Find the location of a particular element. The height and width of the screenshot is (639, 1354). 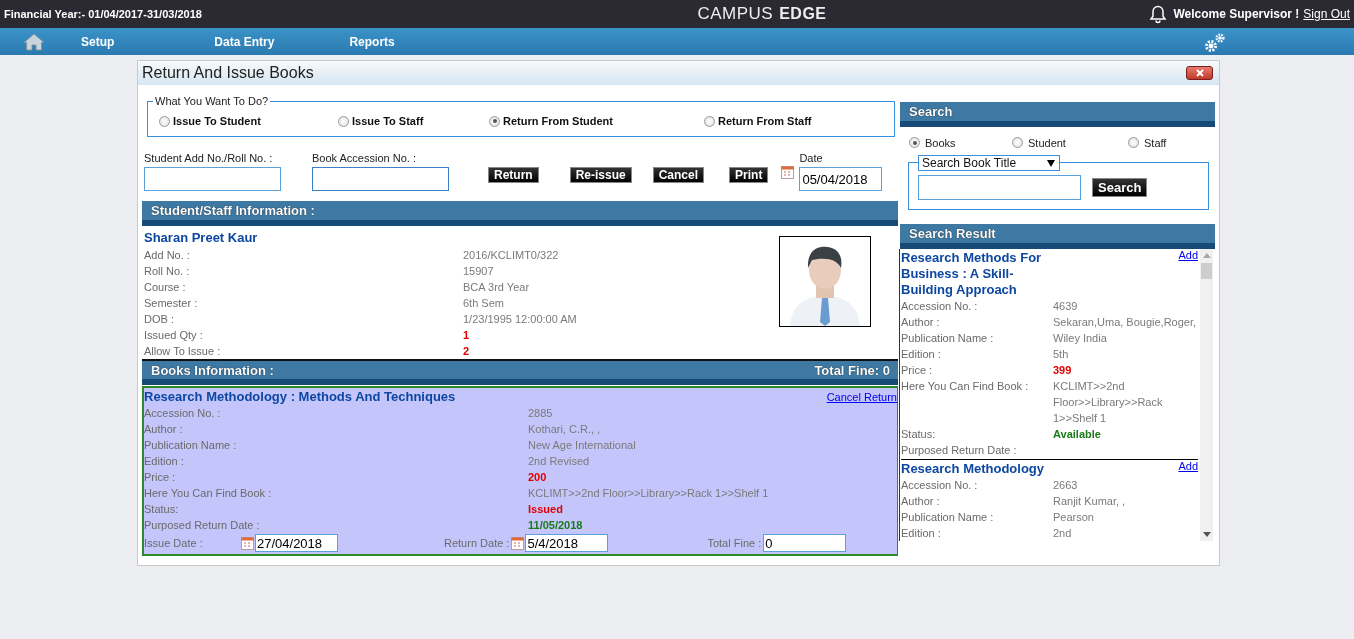

field-value: 1/23/1995 12:00:00 AM is located at coordinates (520, 319).